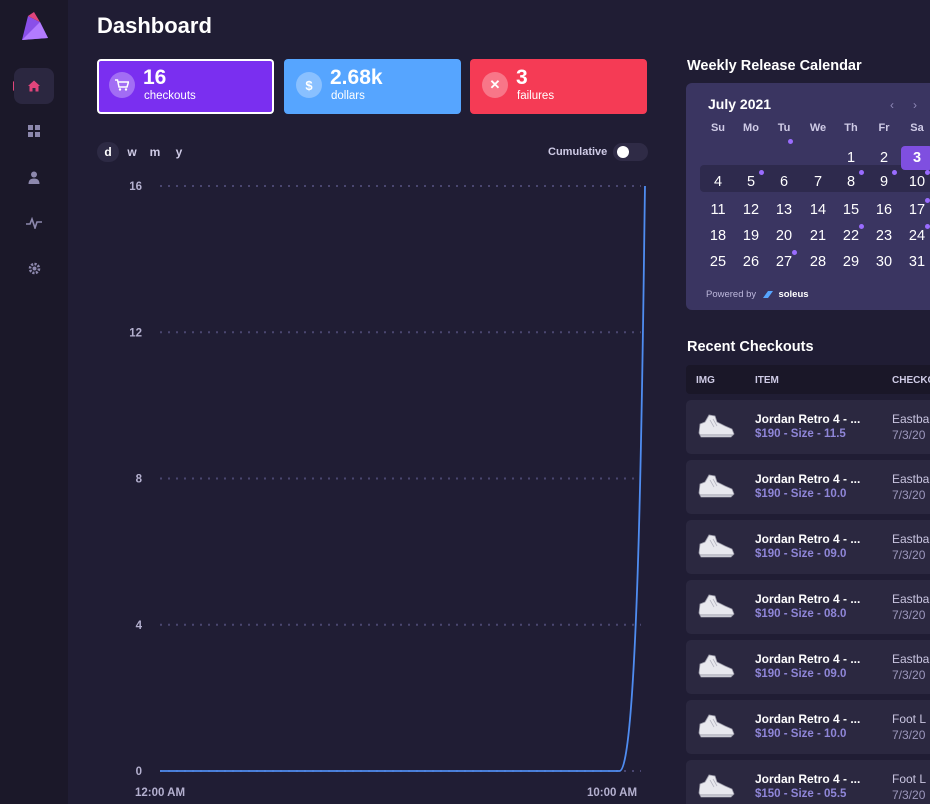  I want to click on calendar-day: 26, so click(751, 262).